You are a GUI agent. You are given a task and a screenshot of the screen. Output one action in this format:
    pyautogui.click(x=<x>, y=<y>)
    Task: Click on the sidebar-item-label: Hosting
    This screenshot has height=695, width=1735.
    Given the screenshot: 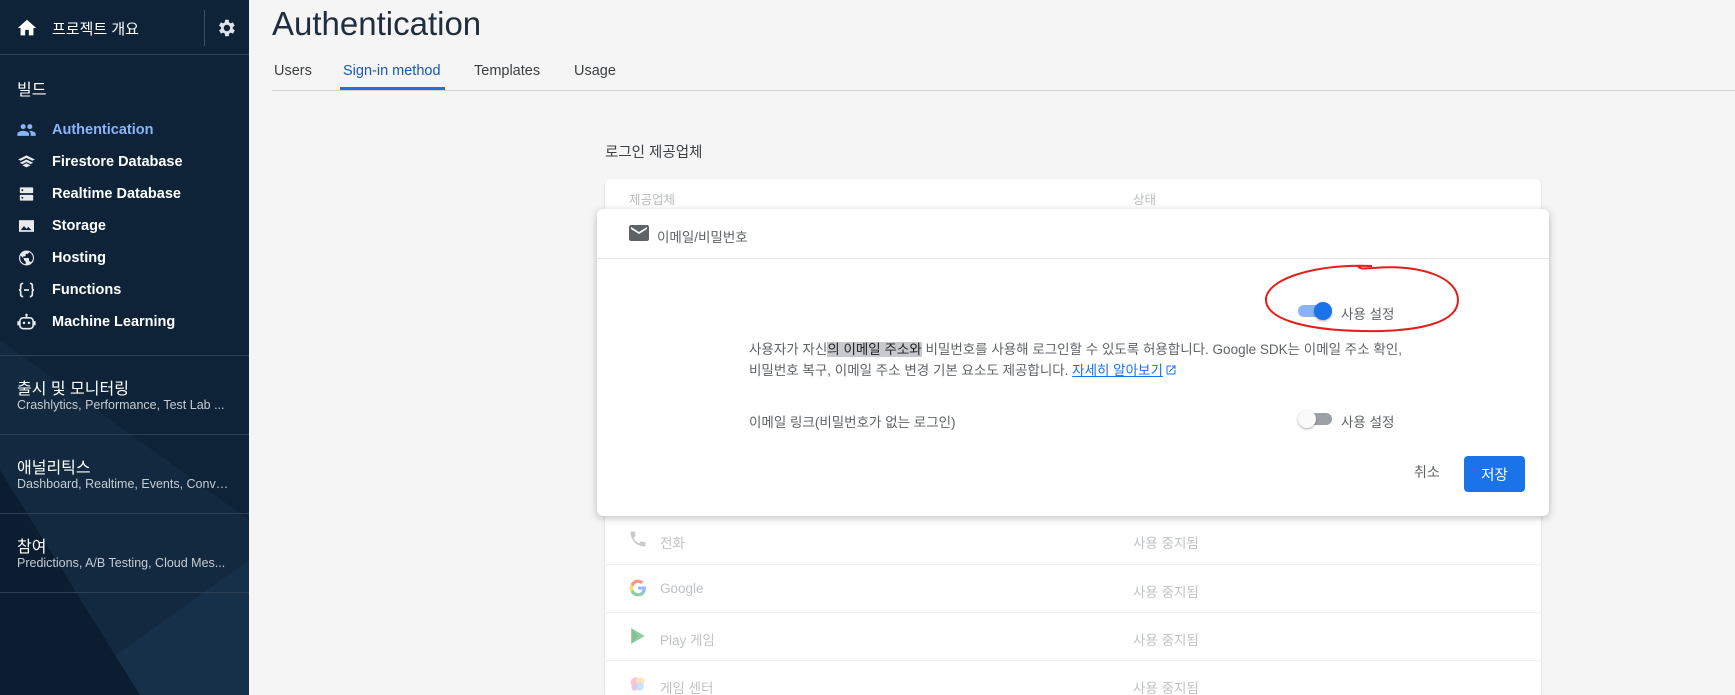 What is the action you would take?
    pyautogui.click(x=79, y=258)
    